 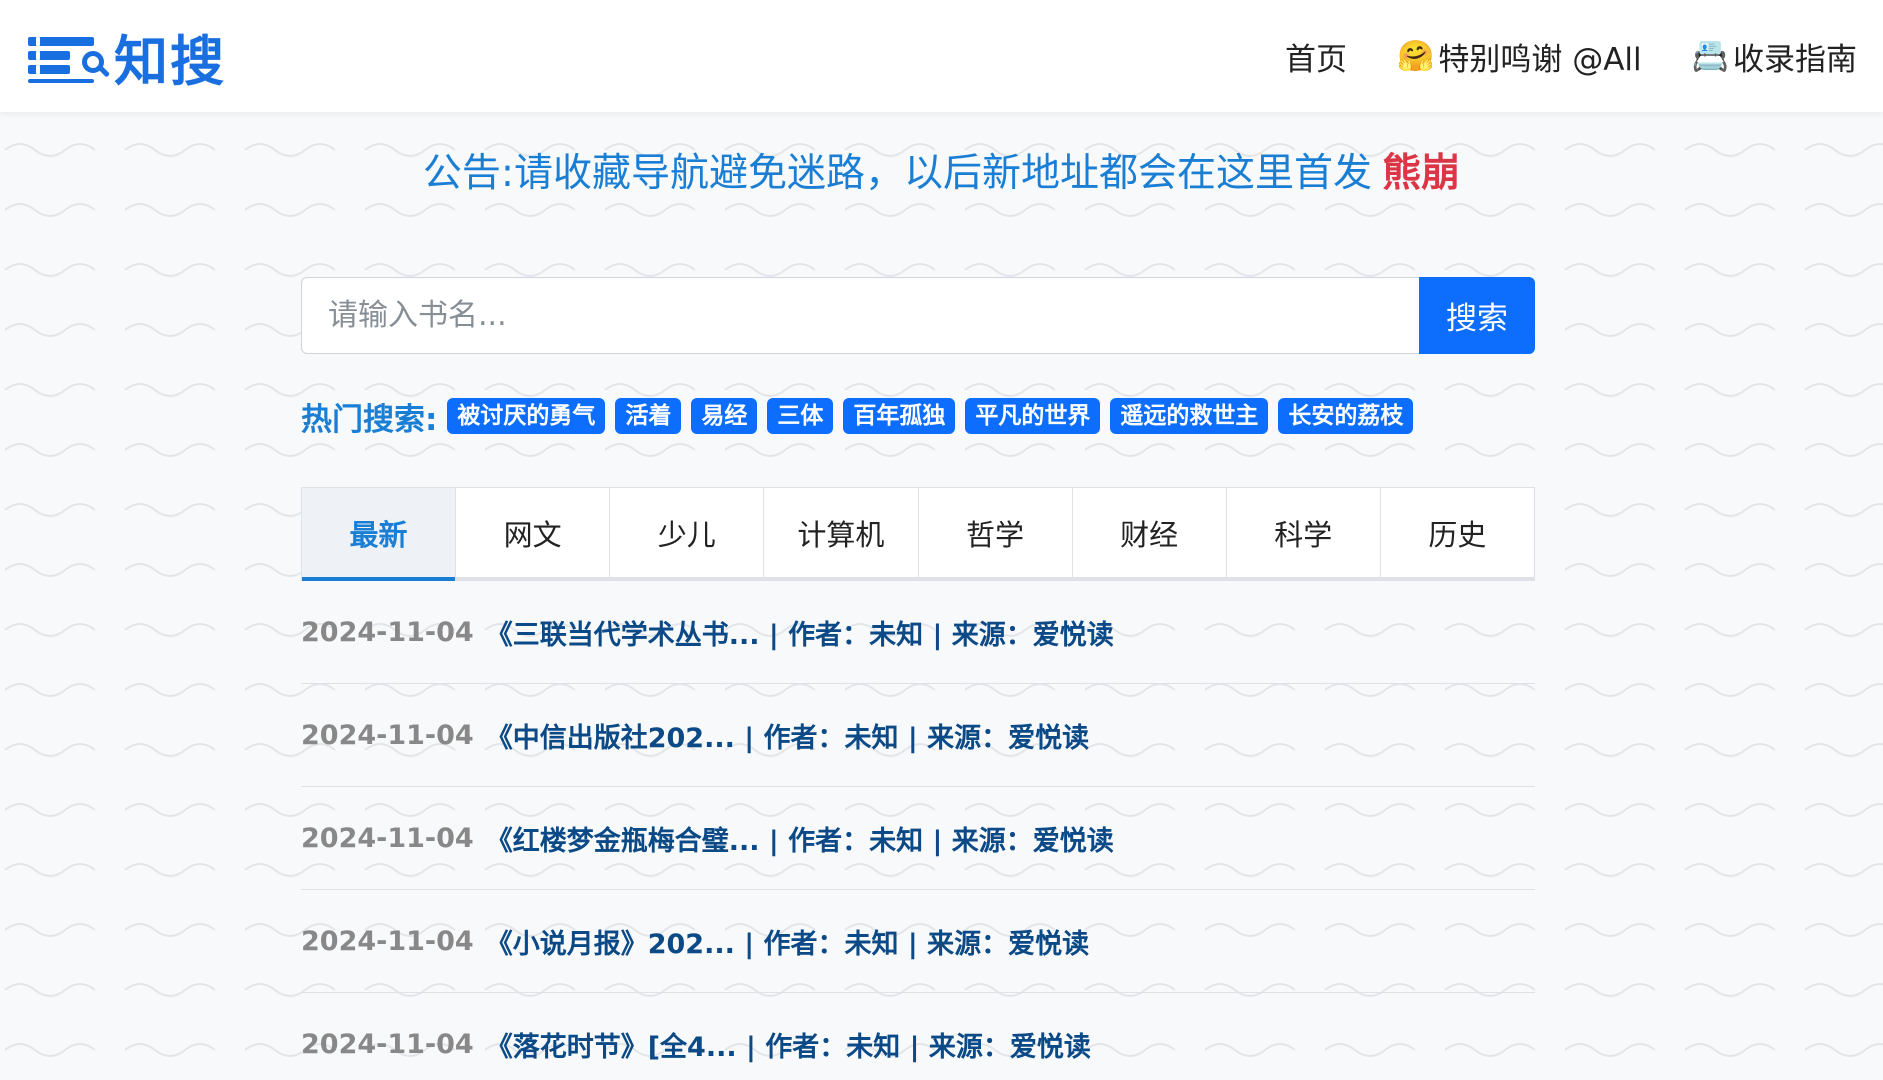 I want to click on list-item: 2024-11-04 《中信出版社202... | 作者：未知 | 来源：爱悦读, so click(x=918, y=735).